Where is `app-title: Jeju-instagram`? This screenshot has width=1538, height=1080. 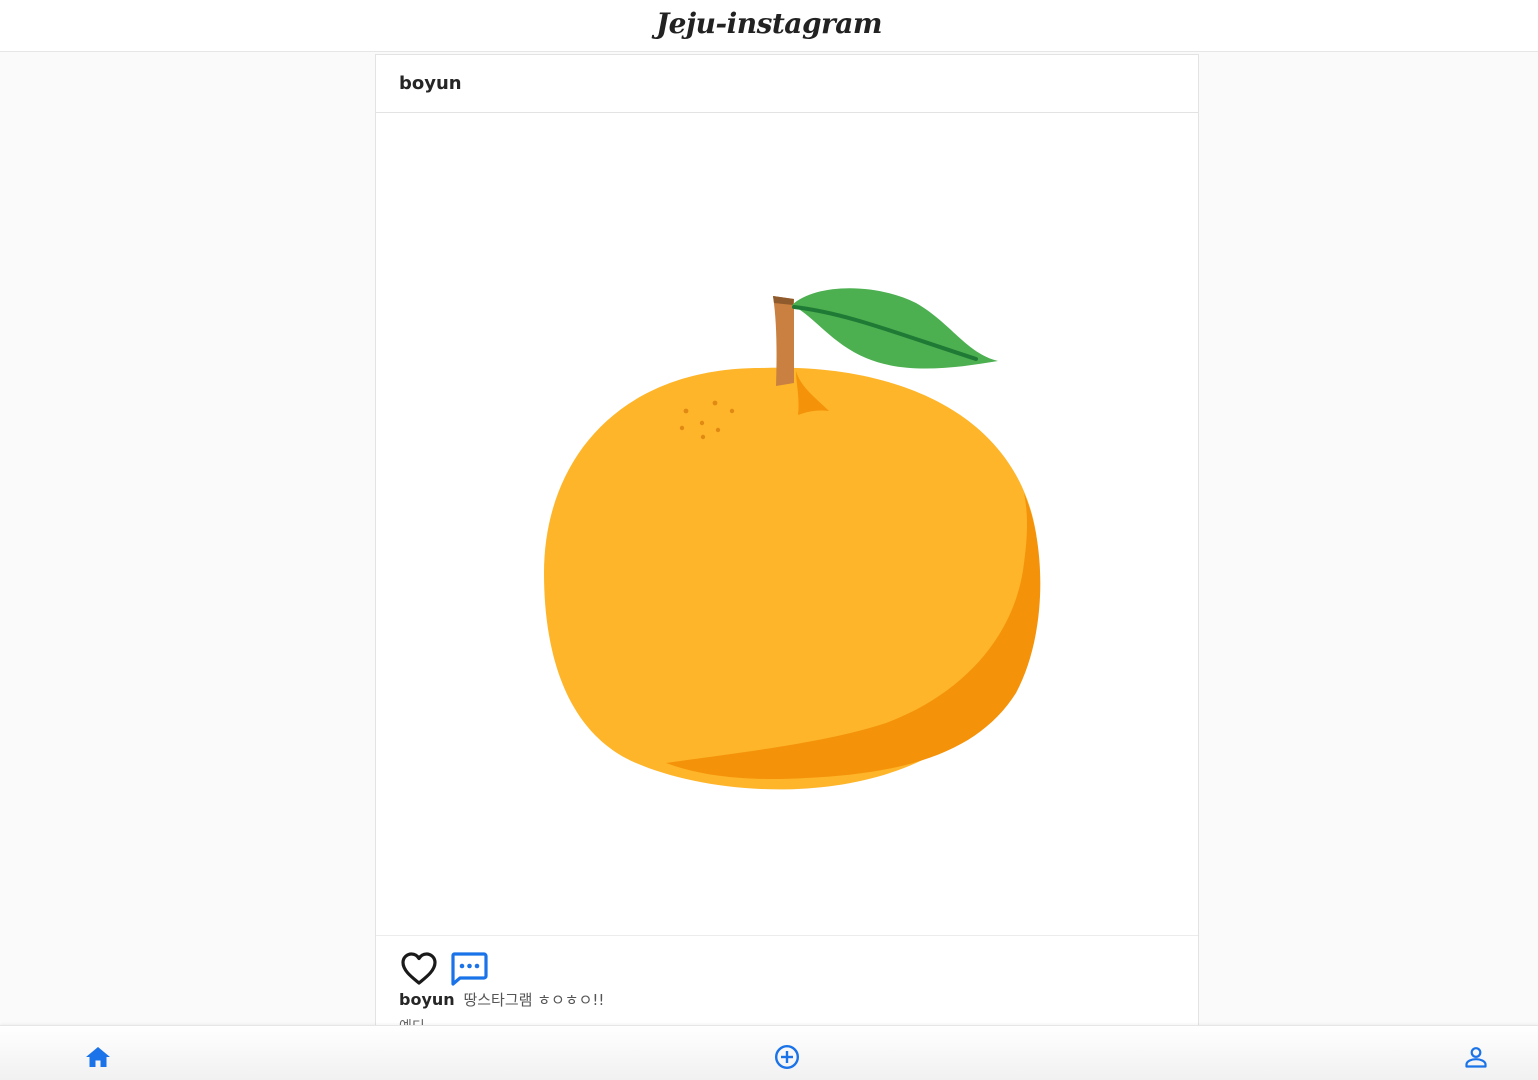
app-title: Jeju-instagram is located at coordinates (769, 23).